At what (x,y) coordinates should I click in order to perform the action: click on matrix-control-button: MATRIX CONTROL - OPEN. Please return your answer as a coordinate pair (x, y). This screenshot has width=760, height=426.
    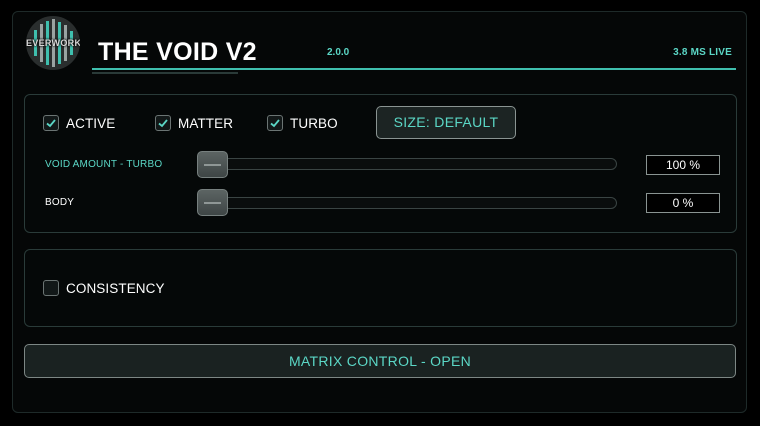
    Looking at the image, I should click on (380, 361).